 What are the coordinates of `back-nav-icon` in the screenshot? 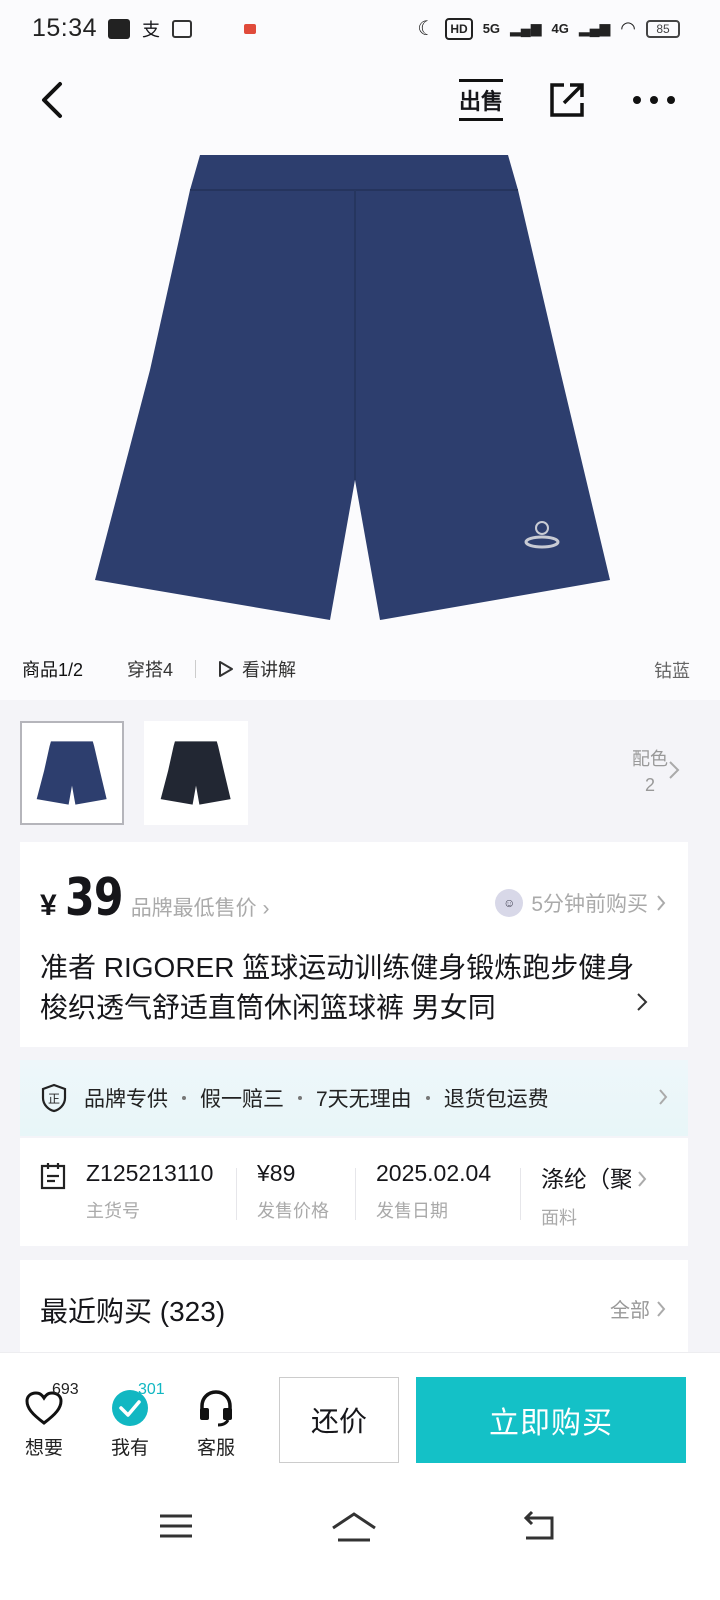 It's located at (539, 1526).